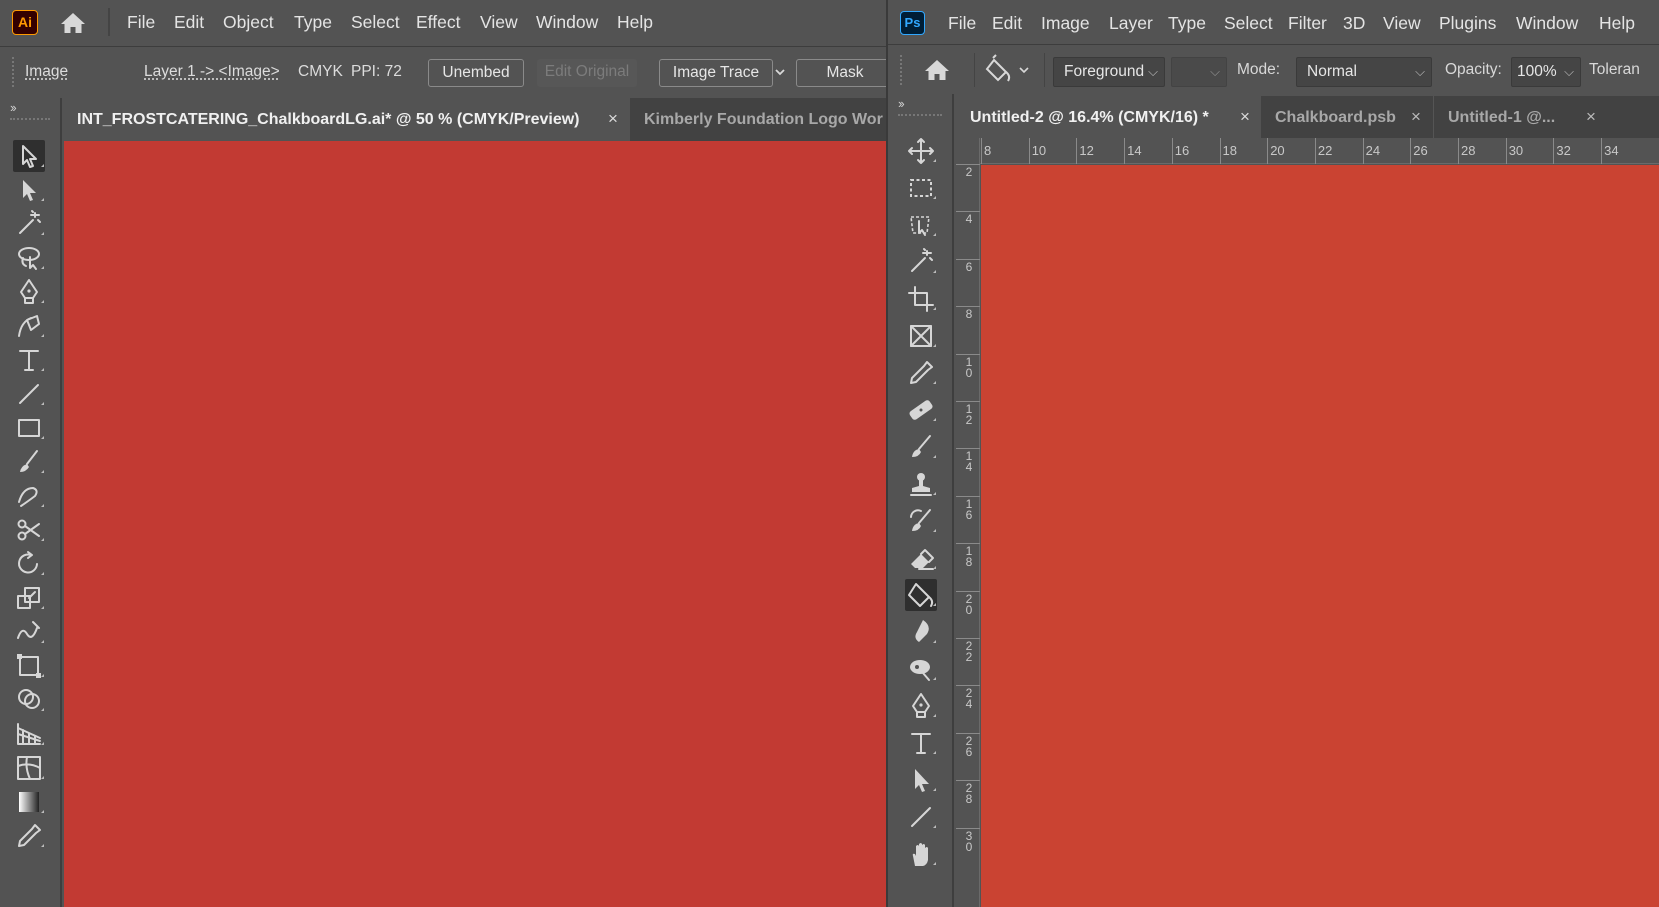 This screenshot has width=1659, height=907. Describe the element at coordinates (1277, 150) in the screenshot. I see `ruler-label: 20` at that location.